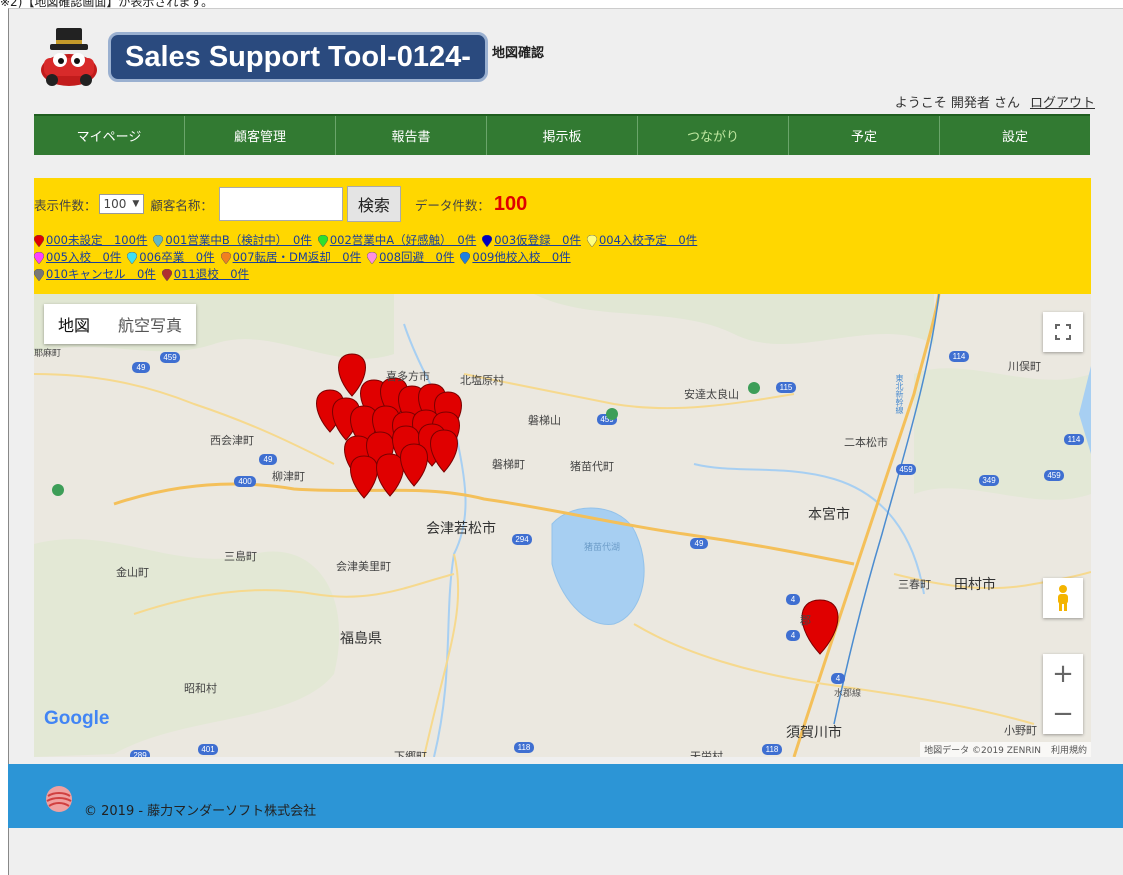 The height and width of the screenshot is (875, 1123). I want to click on map-tab-map: 地図, so click(74, 324).